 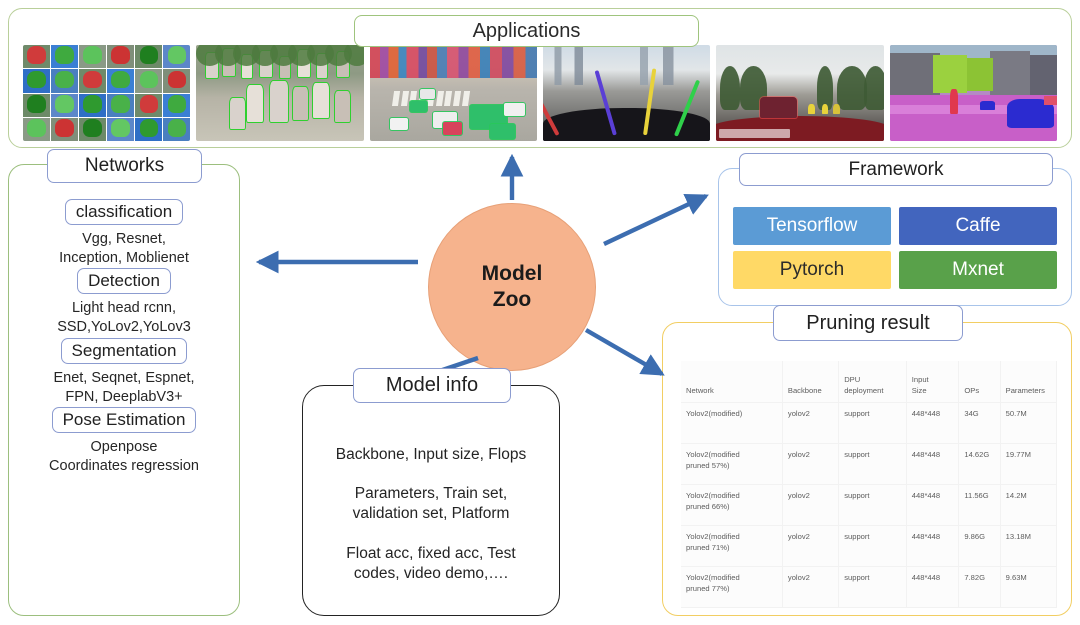 I want to click on table-column-header: Parameters, so click(x=1029, y=382).